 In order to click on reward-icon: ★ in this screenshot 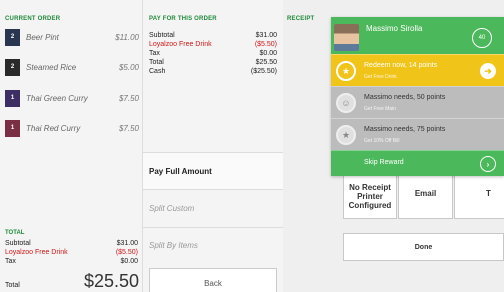, I will do `click(346, 71)`.